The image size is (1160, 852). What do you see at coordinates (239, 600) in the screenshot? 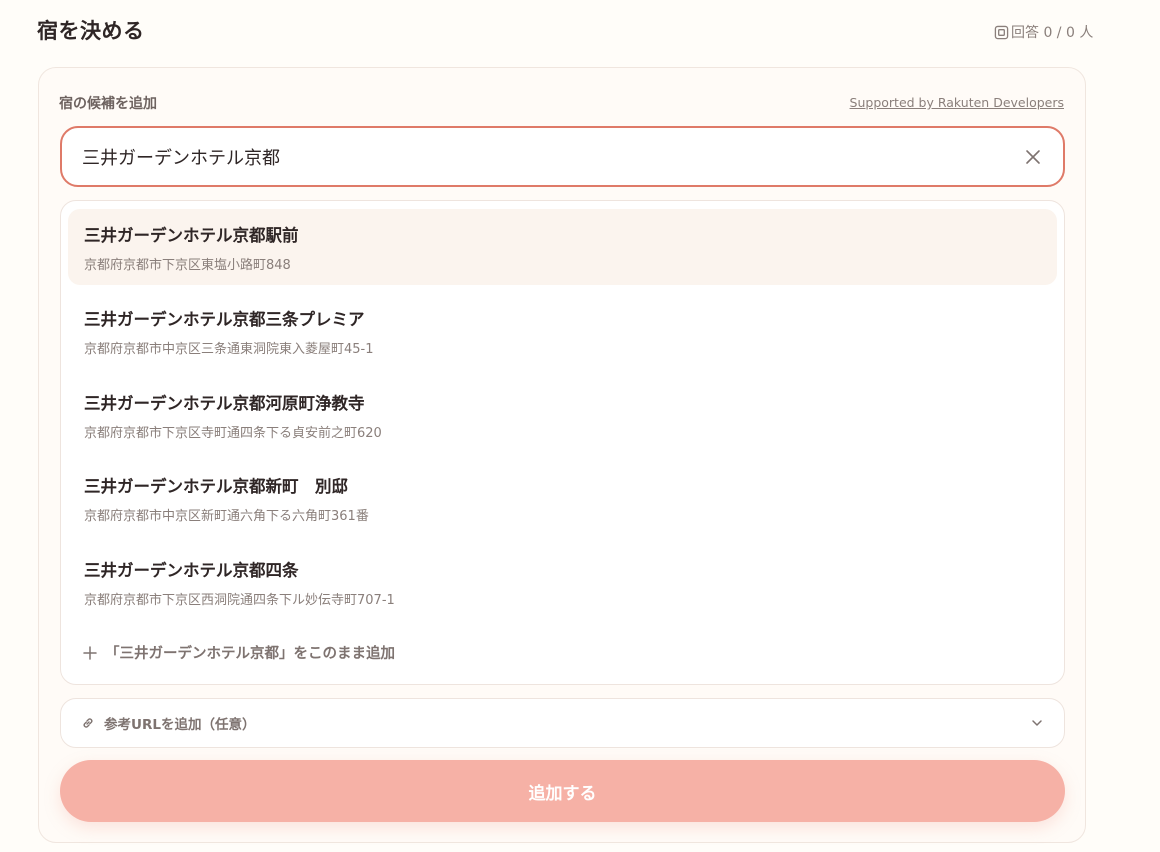
I see `result-address: 京都府京都市下京区西洞院通四条下ル妙伝寺町707-1` at bounding box center [239, 600].